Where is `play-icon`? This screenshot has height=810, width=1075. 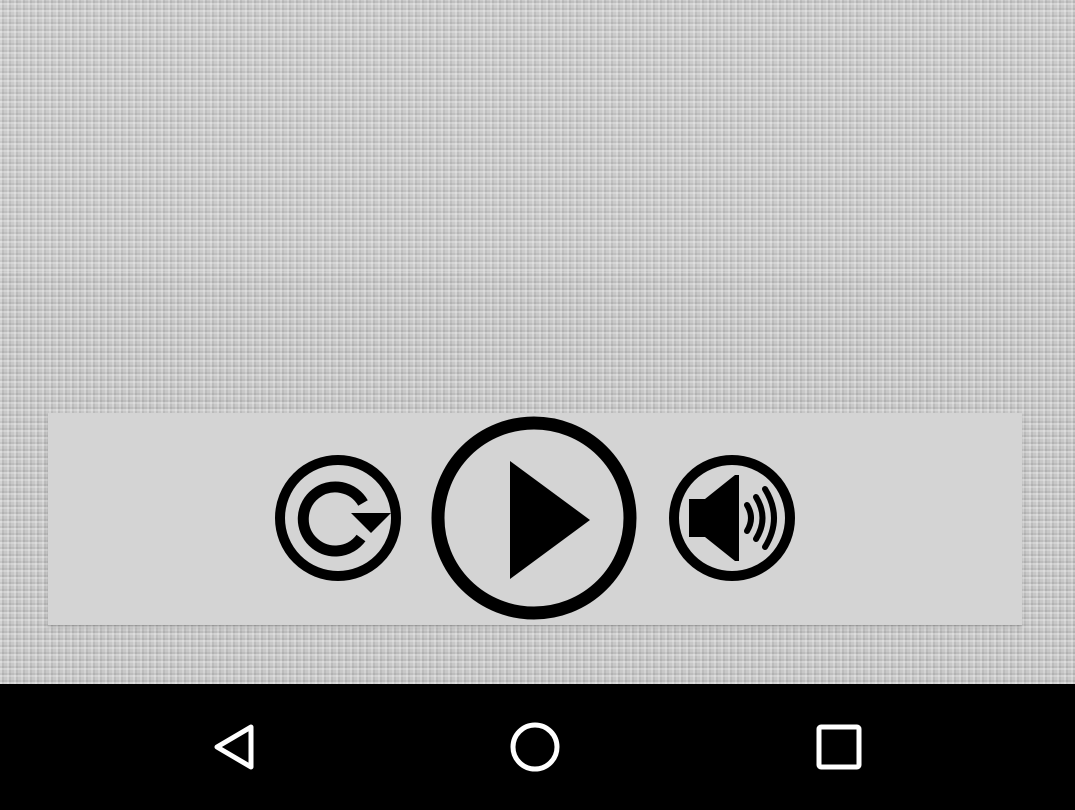 play-icon is located at coordinates (534, 518).